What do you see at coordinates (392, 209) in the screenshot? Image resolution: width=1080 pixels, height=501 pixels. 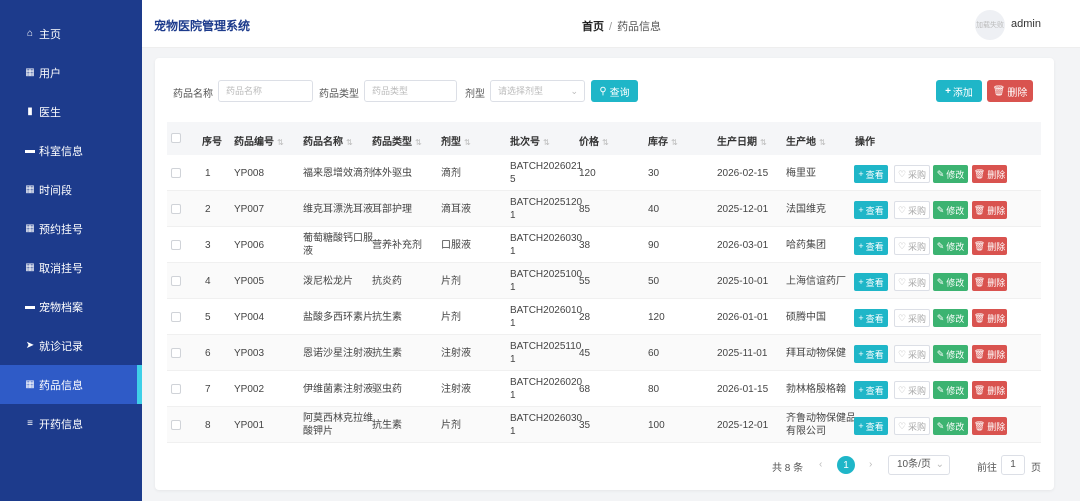 I see `cell-type: 耳部护理` at bounding box center [392, 209].